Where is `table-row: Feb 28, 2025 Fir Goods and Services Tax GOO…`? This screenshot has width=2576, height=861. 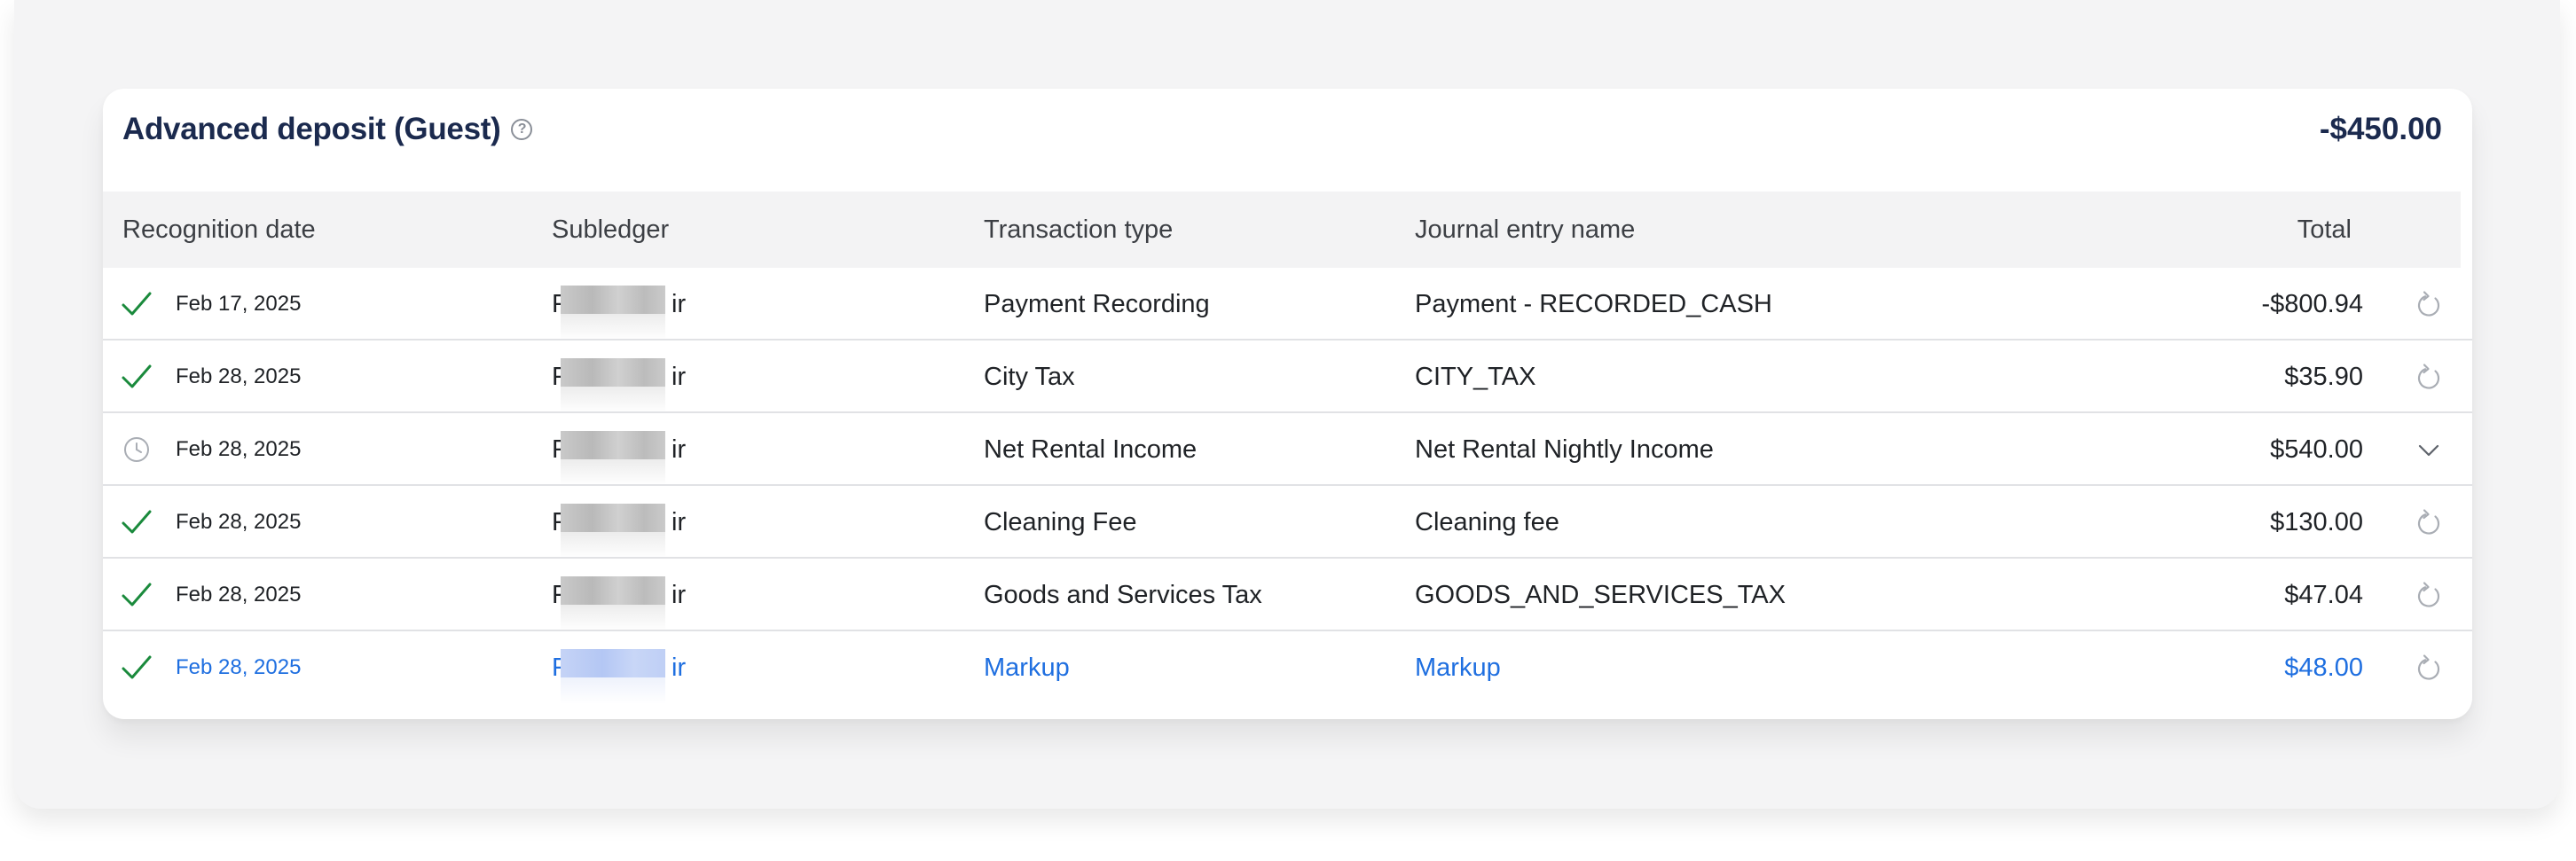 table-row: Feb 28, 2025 Fir Goods and Services Tax GOO… is located at coordinates (1287, 595).